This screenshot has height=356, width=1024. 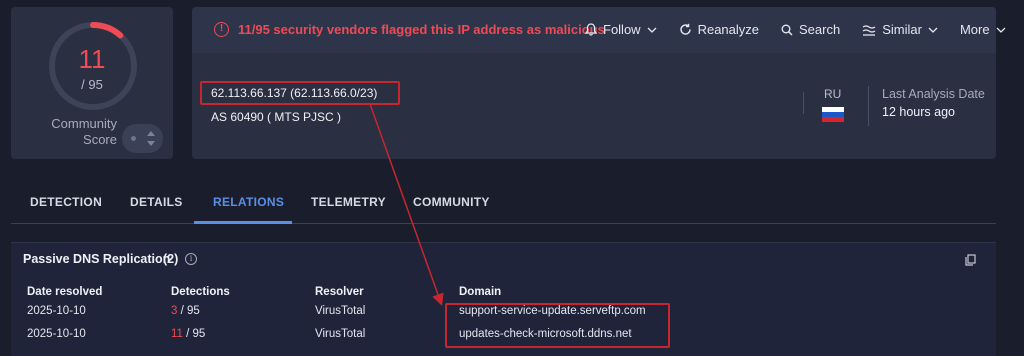 I want to click on toolbar: Follow Reanalyze Search Similar More, so click(x=804, y=29).